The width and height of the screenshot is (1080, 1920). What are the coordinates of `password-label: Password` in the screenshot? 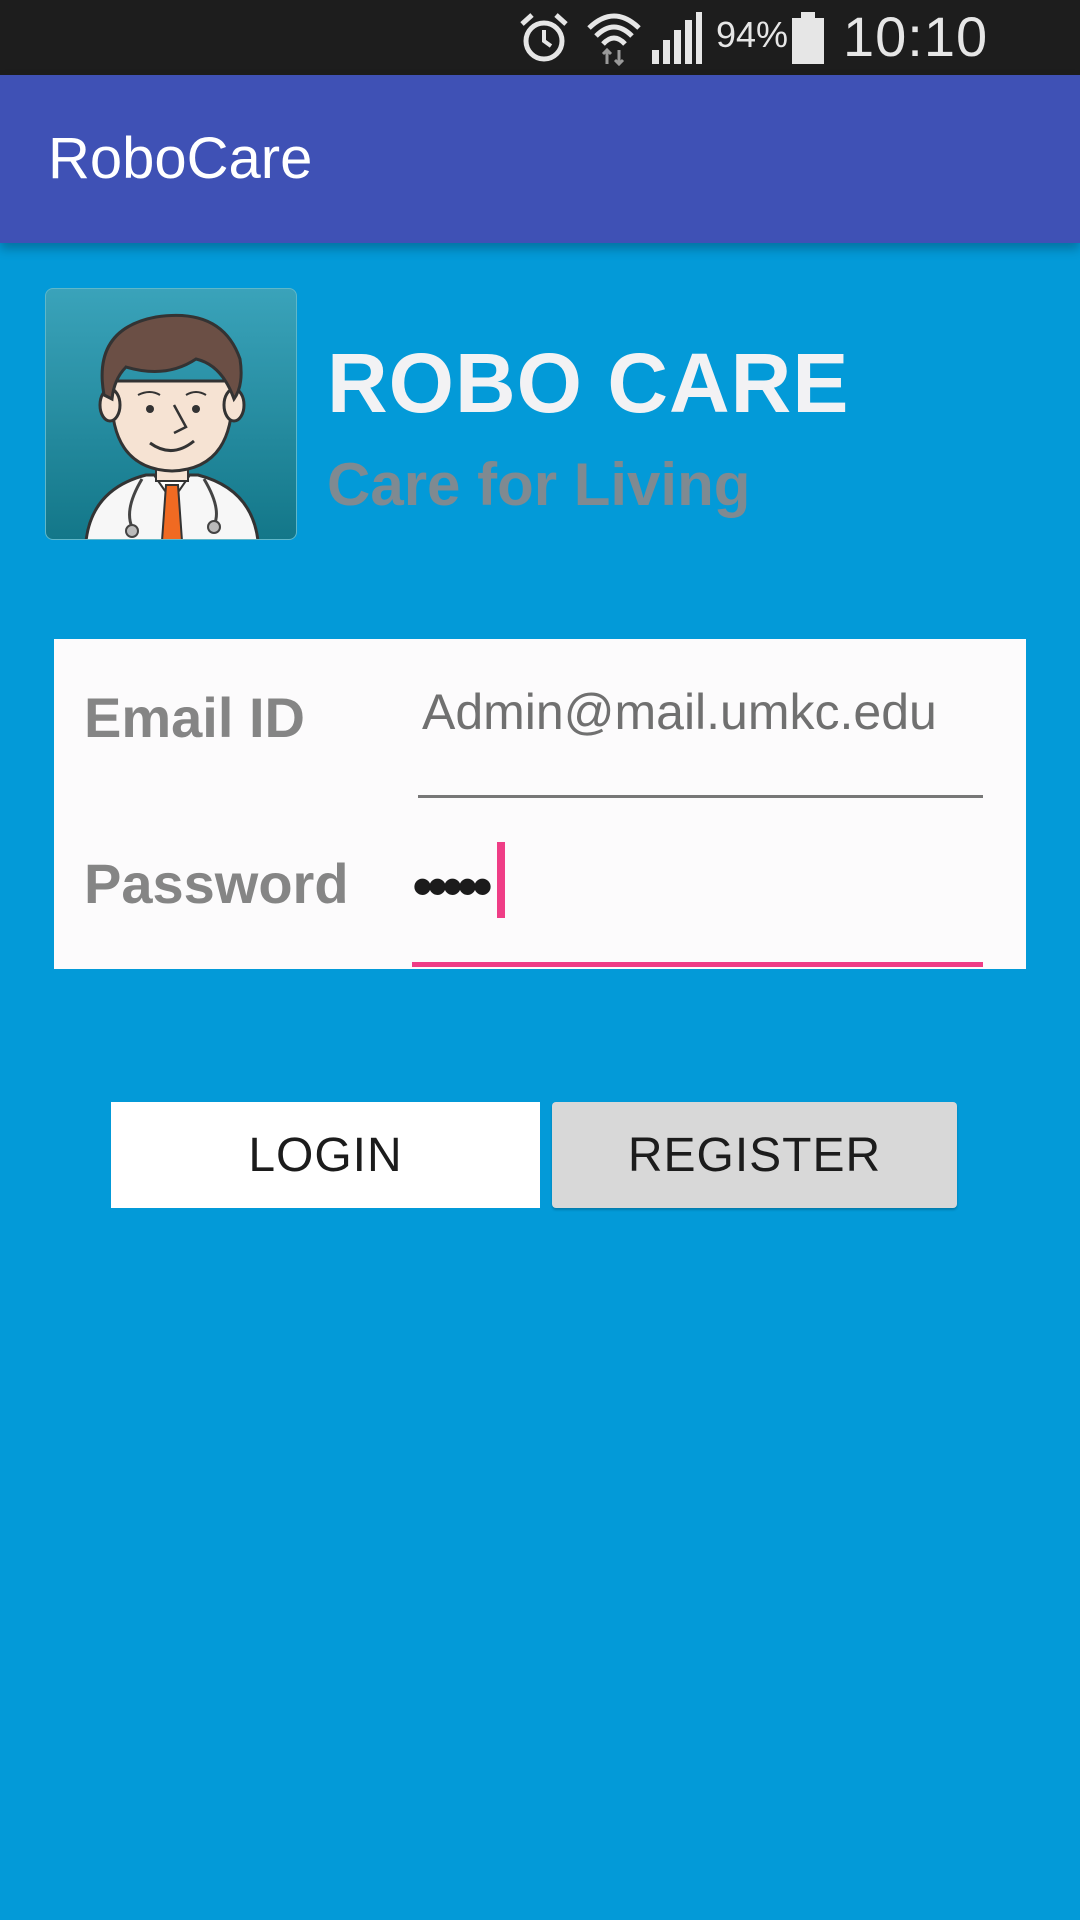 It's located at (216, 883).